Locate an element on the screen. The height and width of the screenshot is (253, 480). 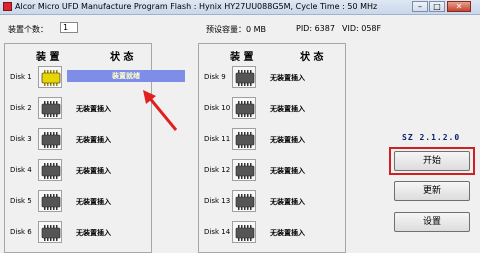
disk-row: Disk 10 无装置插入 is located at coordinates (272, 109).